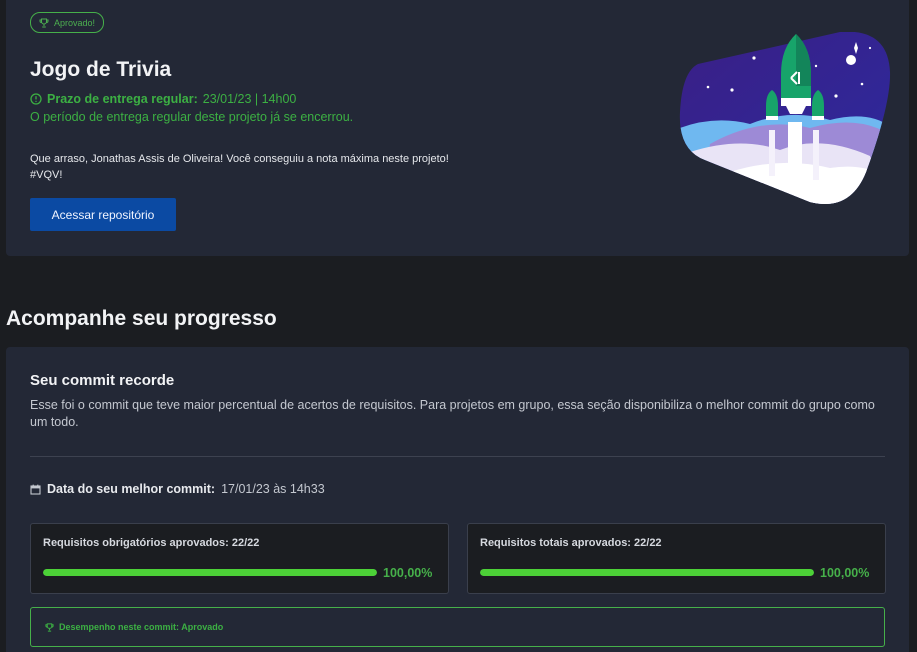 The width and height of the screenshot is (917, 652). What do you see at coordinates (151, 543) in the screenshot?
I see `mandatory-requirements-label: Requisitos obrigatórios aprovados: 22/22` at bounding box center [151, 543].